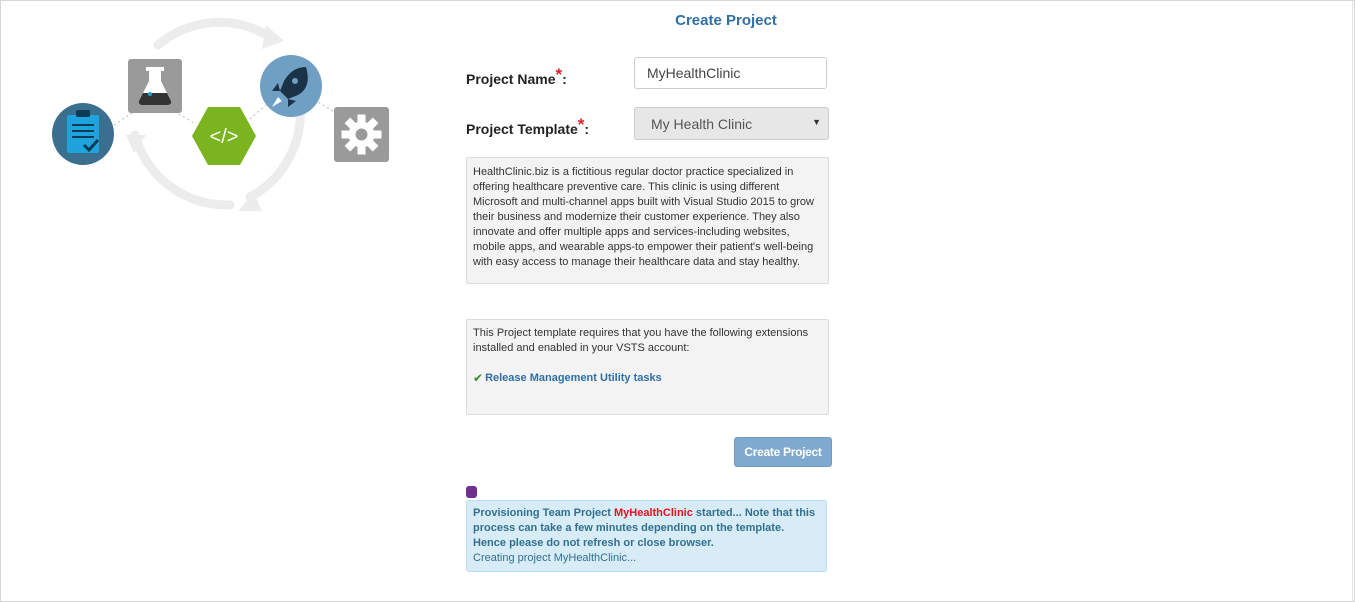 This screenshot has height=602, width=1355. I want to click on code-icon: </>, so click(224, 136).